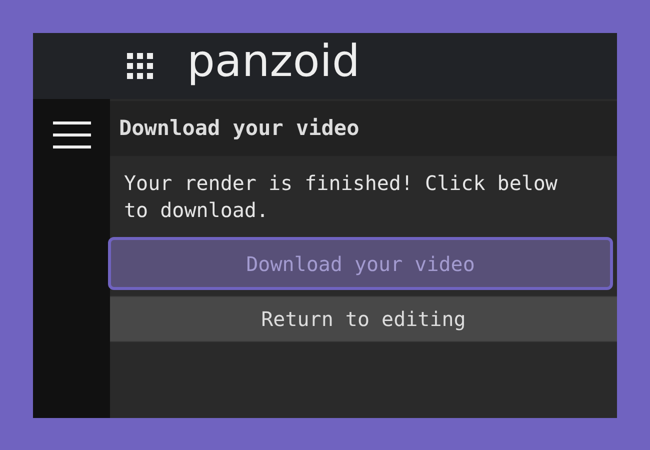 The height and width of the screenshot is (450, 650). What do you see at coordinates (140, 66) in the screenshot?
I see `apps-grid-icon` at bounding box center [140, 66].